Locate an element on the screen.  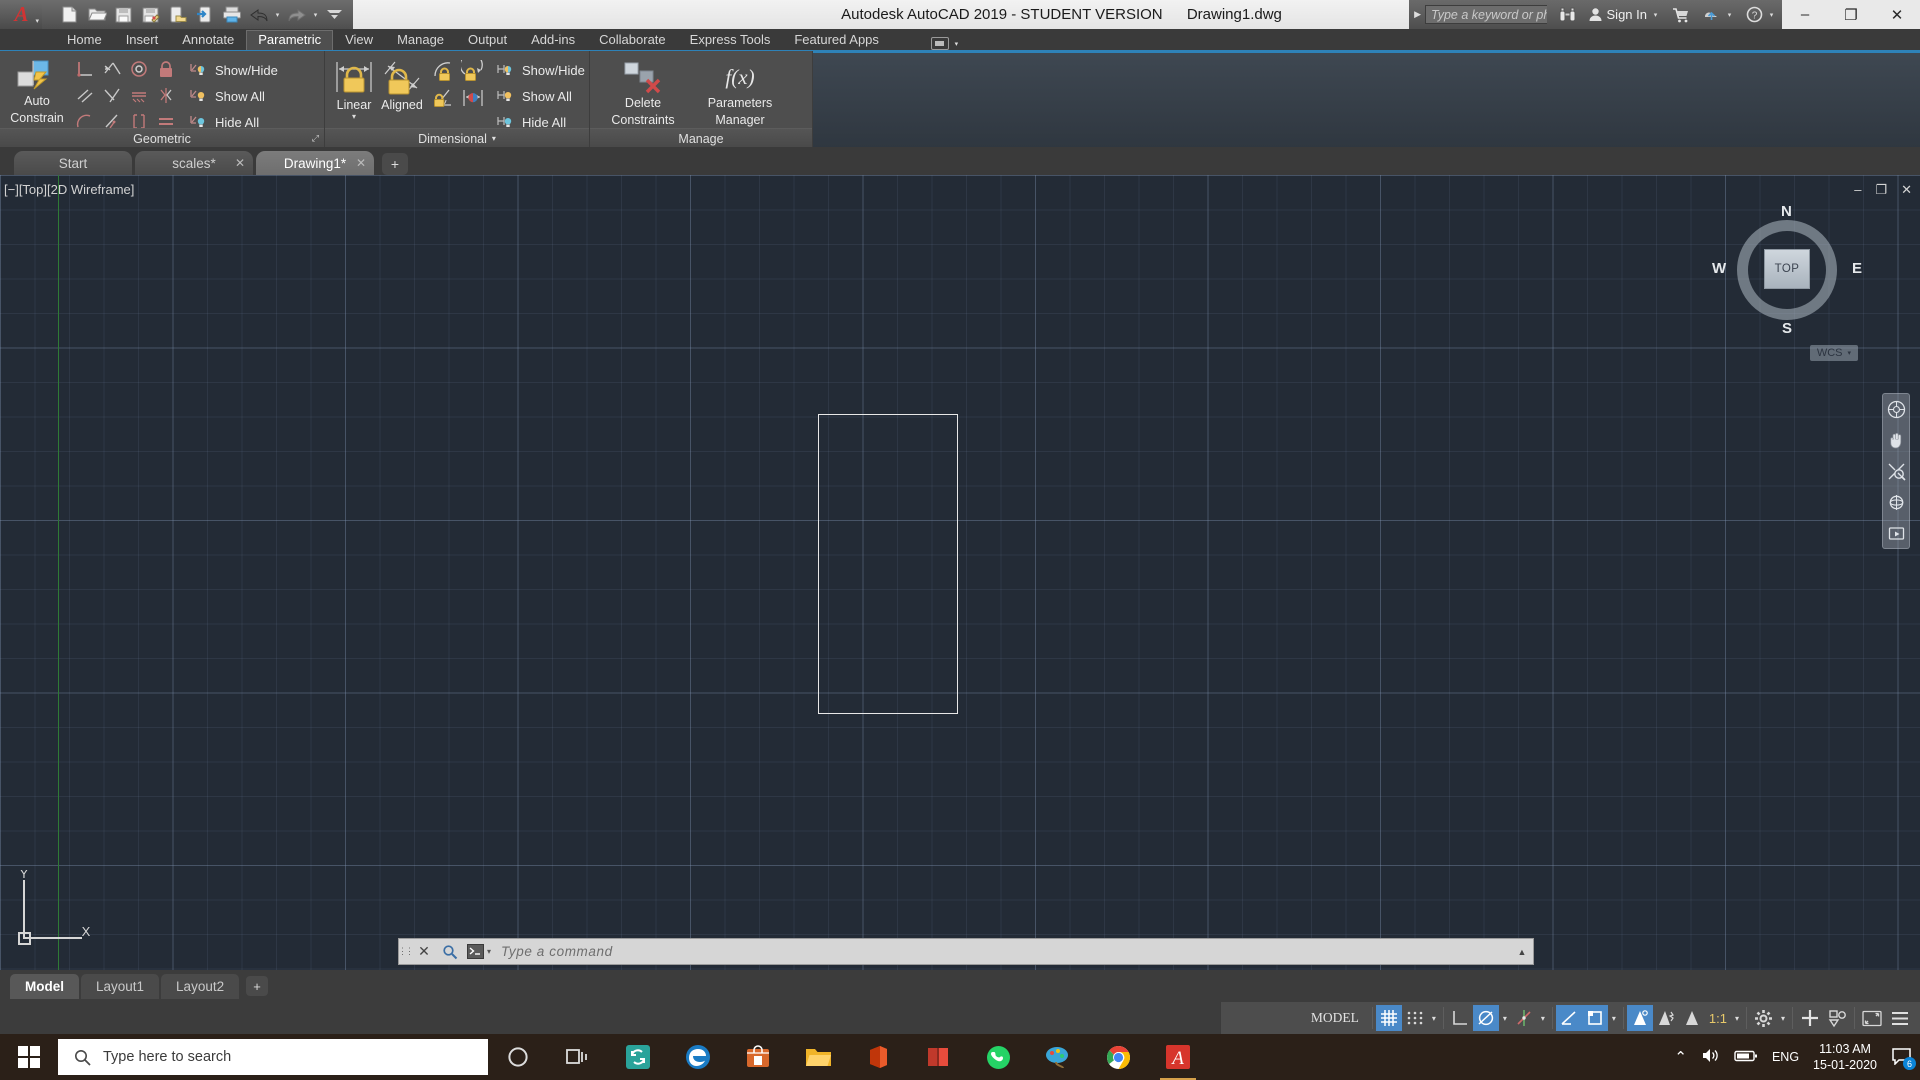
autodesk-account-icon: ▾ is located at coordinates (1718, 14).